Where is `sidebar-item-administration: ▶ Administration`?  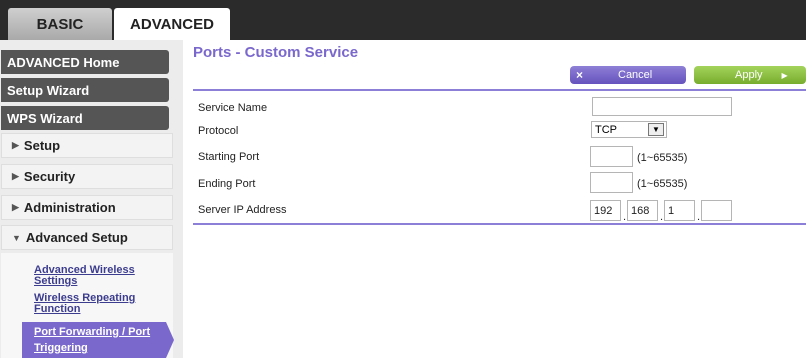 sidebar-item-administration: ▶ Administration is located at coordinates (87, 207).